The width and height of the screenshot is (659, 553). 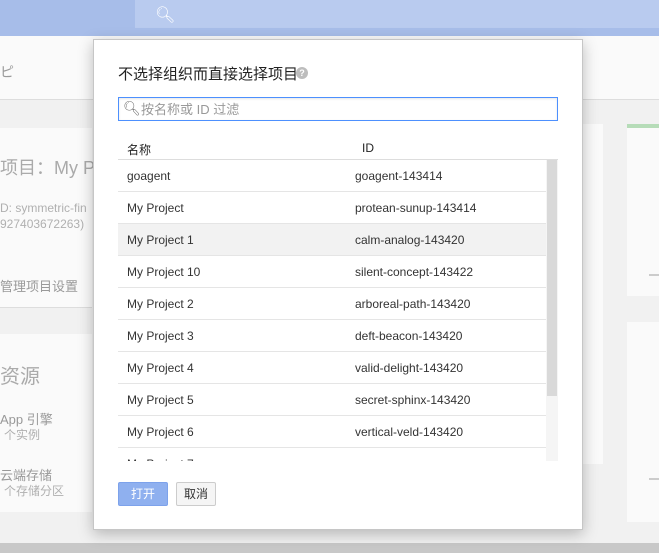 What do you see at coordinates (413, 304) in the screenshot?
I see `project-id-cell: arboreal-path-143420` at bounding box center [413, 304].